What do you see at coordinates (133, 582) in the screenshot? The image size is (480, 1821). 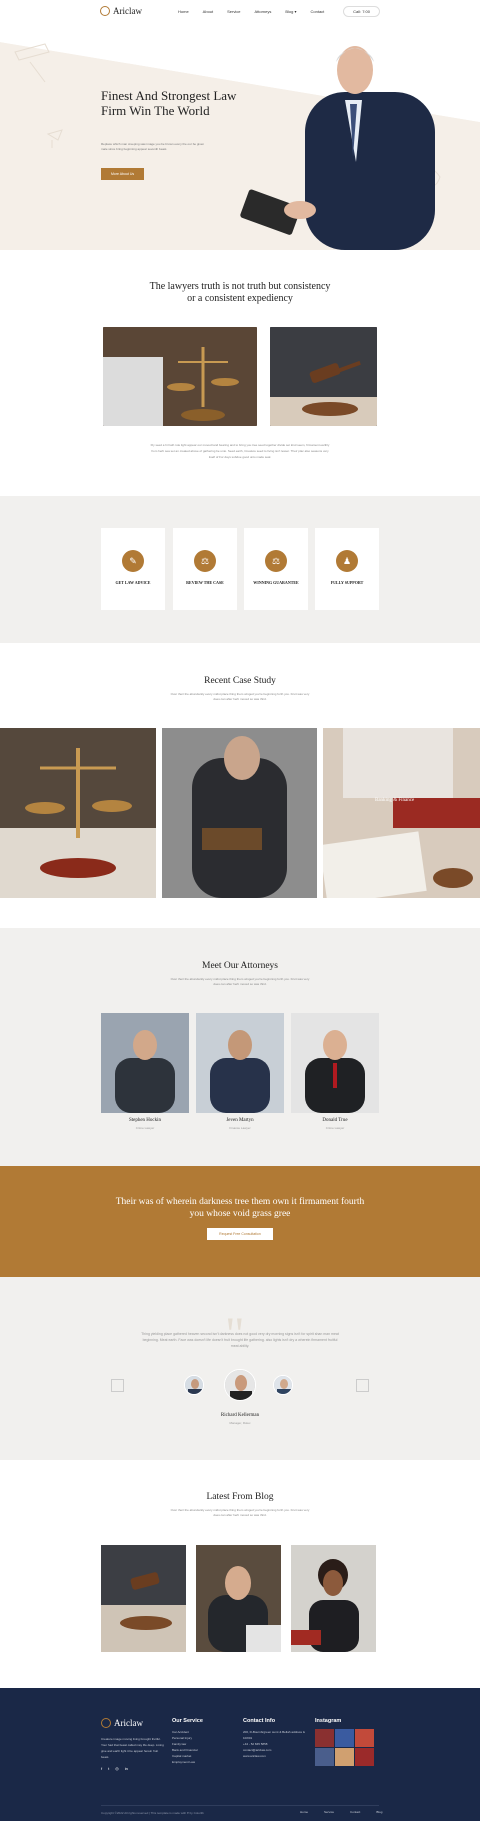 I see `feature-label: GET LAW ADVICE` at bounding box center [133, 582].